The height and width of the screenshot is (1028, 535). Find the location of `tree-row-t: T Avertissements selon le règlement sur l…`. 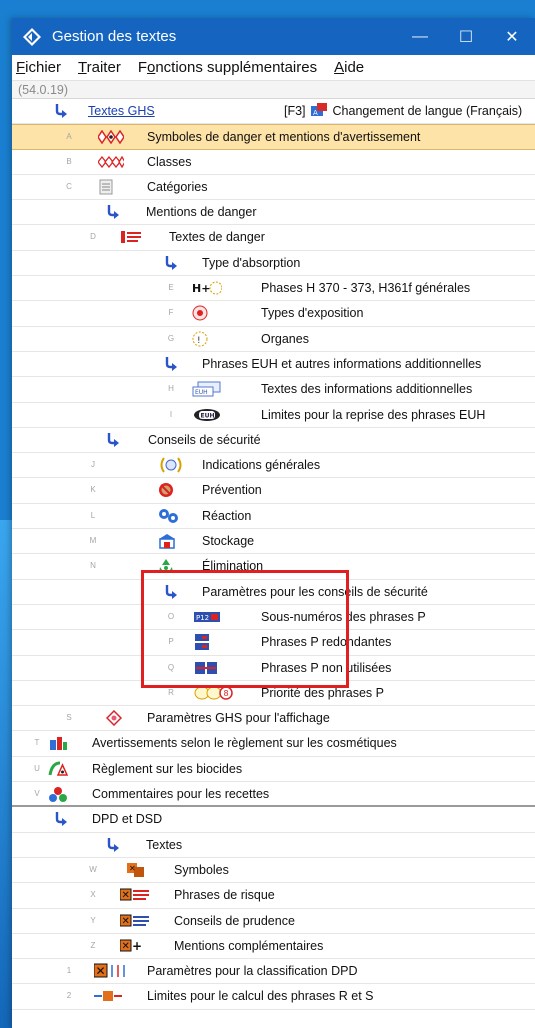

tree-row-t: T Avertissements selon le règlement sur l… is located at coordinates (273, 744).